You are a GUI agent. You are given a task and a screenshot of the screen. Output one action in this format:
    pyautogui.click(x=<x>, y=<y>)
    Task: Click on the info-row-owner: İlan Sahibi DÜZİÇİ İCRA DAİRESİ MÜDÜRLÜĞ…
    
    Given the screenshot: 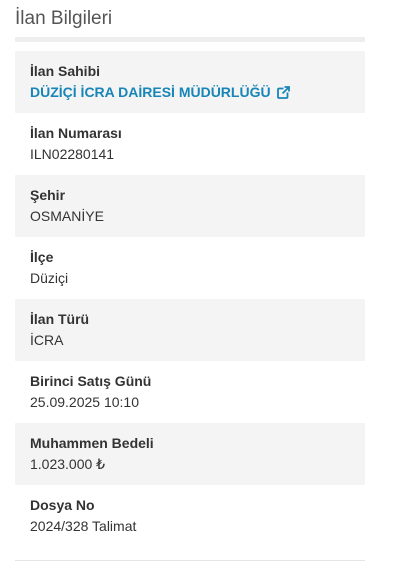 What is the action you would take?
    pyautogui.click(x=190, y=82)
    